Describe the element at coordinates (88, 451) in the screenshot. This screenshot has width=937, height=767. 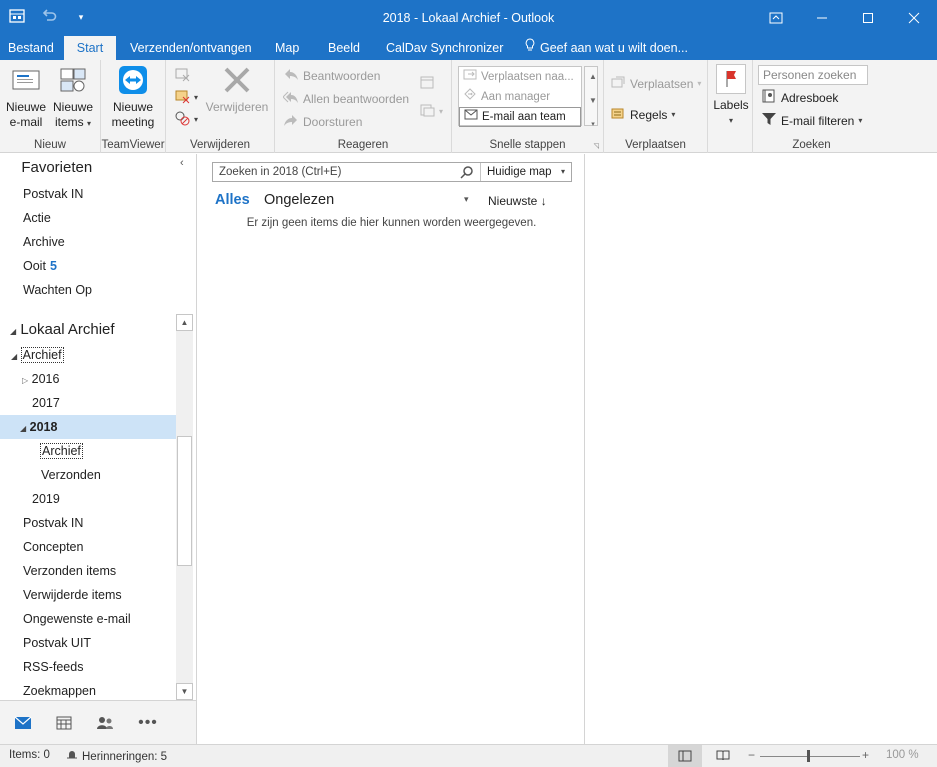
I see `folder-2018-archief: Archief` at that location.